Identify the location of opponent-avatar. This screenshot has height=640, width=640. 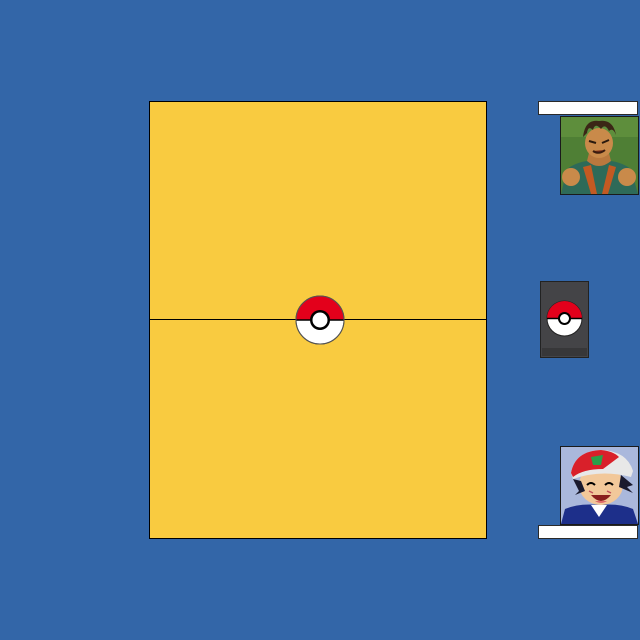
(599, 155).